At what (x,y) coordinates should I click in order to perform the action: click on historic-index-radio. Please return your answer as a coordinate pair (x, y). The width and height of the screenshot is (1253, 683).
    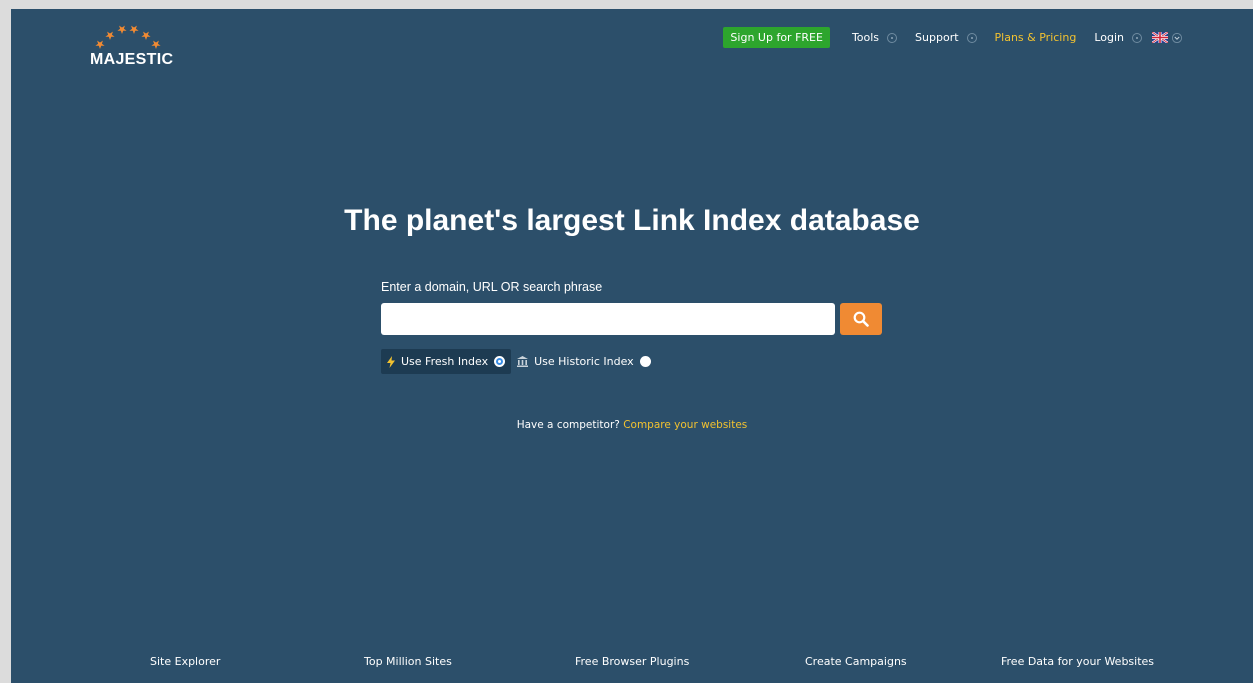
    Looking at the image, I should click on (645, 361).